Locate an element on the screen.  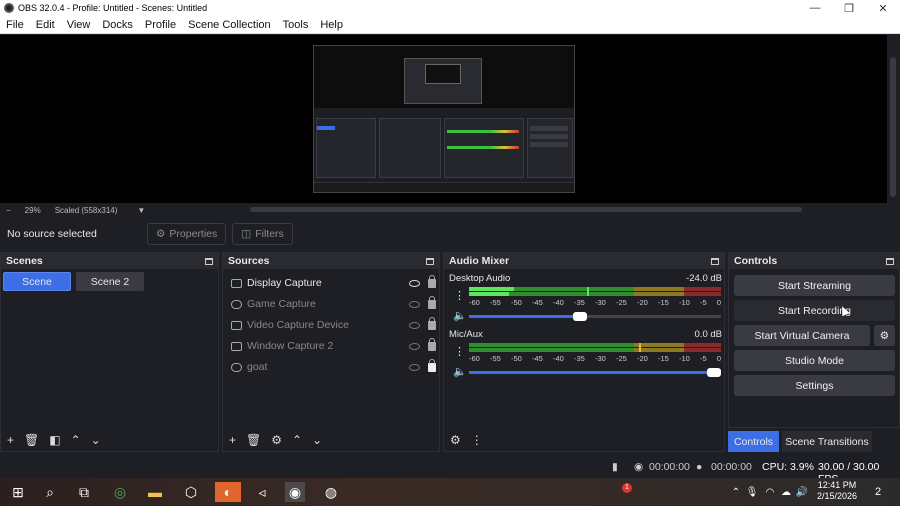
add-source-icon: + is located at coordinates (232, 440).